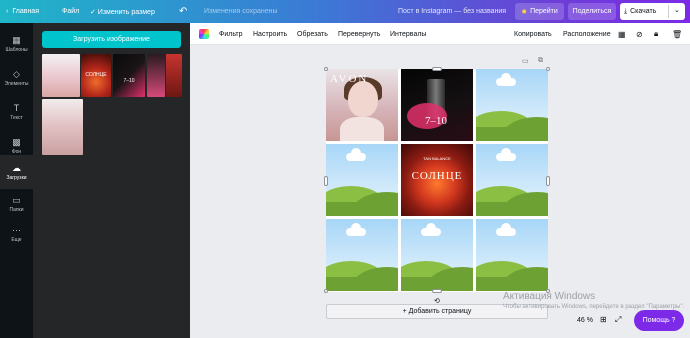 This screenshot has height=338, width=690. I want to click on rail-item-templates: ▦ Шаблоны, so click(16, 44).